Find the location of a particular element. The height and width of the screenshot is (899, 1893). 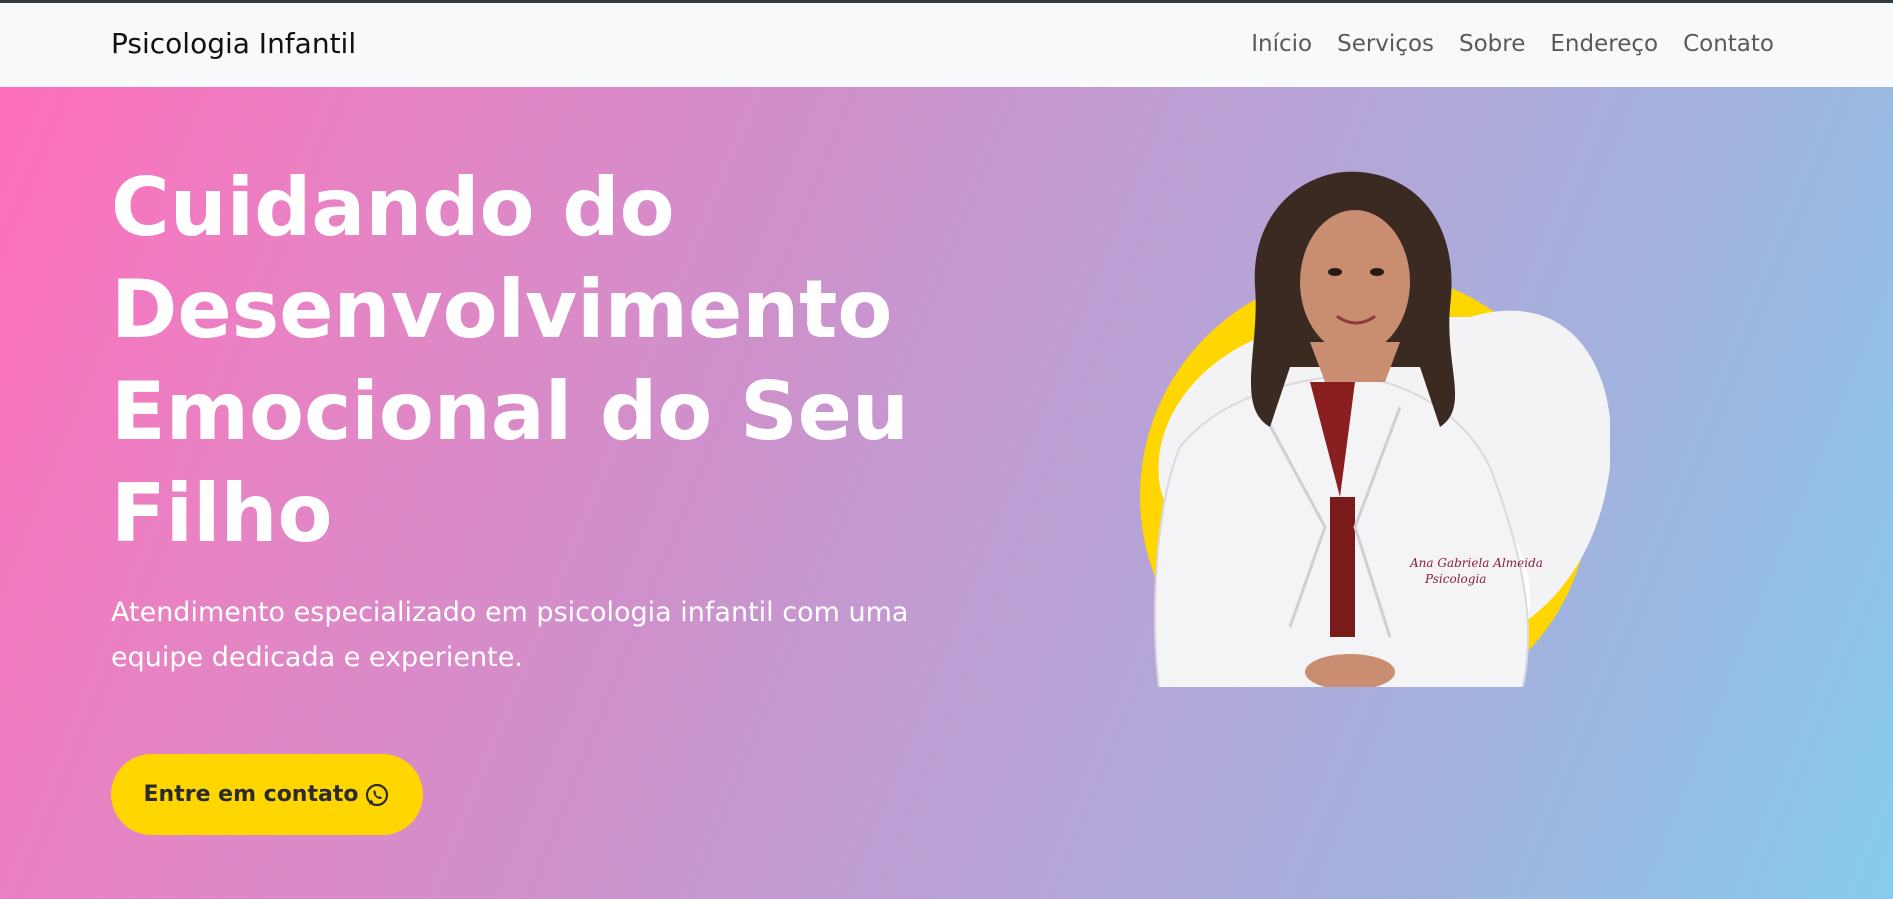

brand-logo-link: Psicologia Infantil is located at coordinates (233, 44).